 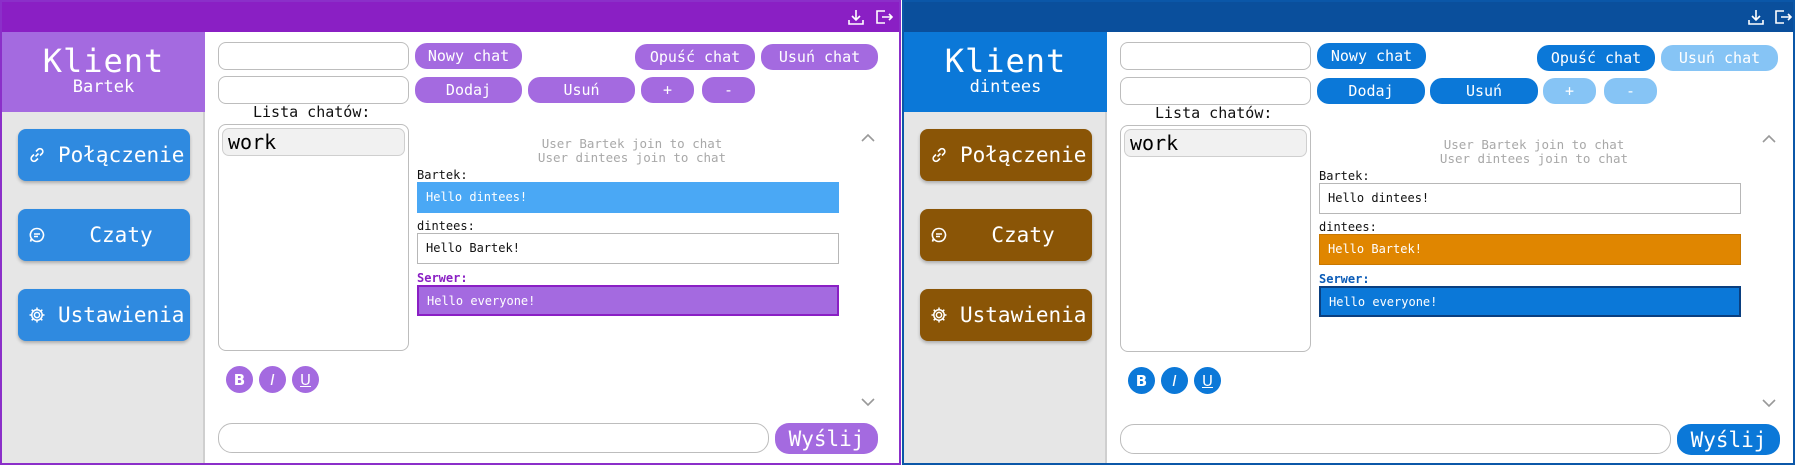 I want to click on brand-panel: Klient Bartek, so click(x=103, y=72).